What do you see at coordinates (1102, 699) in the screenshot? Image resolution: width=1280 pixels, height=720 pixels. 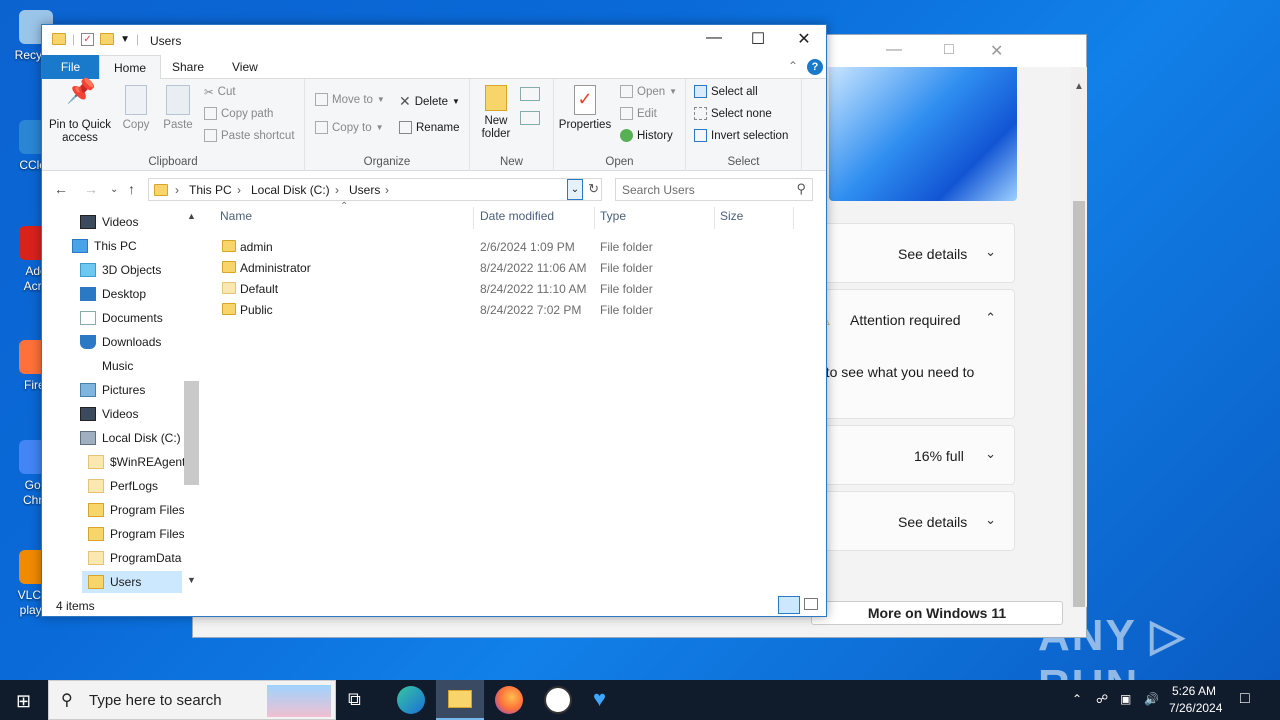 I see `tray-device-icon: ☍` at bounding box center [1102, 699].